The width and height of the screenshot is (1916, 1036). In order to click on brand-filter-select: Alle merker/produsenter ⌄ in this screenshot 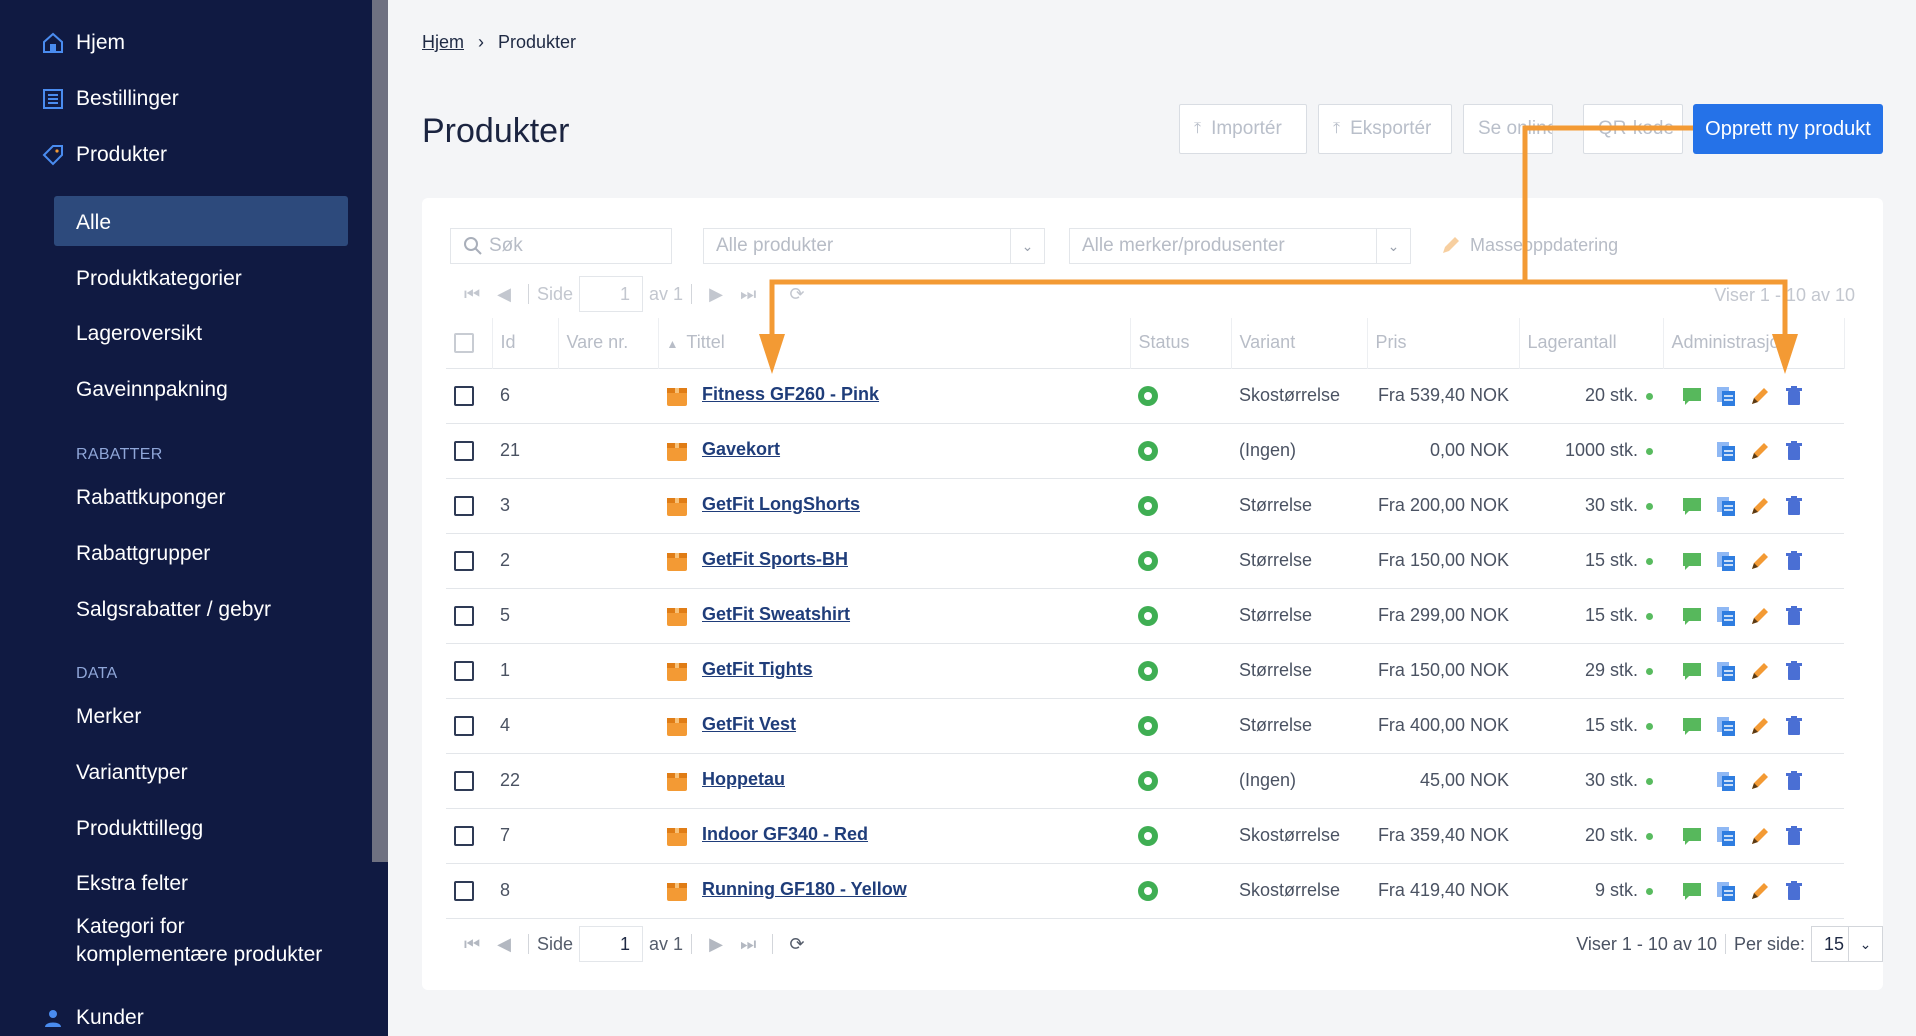, I will do `click(1240, 246)`.